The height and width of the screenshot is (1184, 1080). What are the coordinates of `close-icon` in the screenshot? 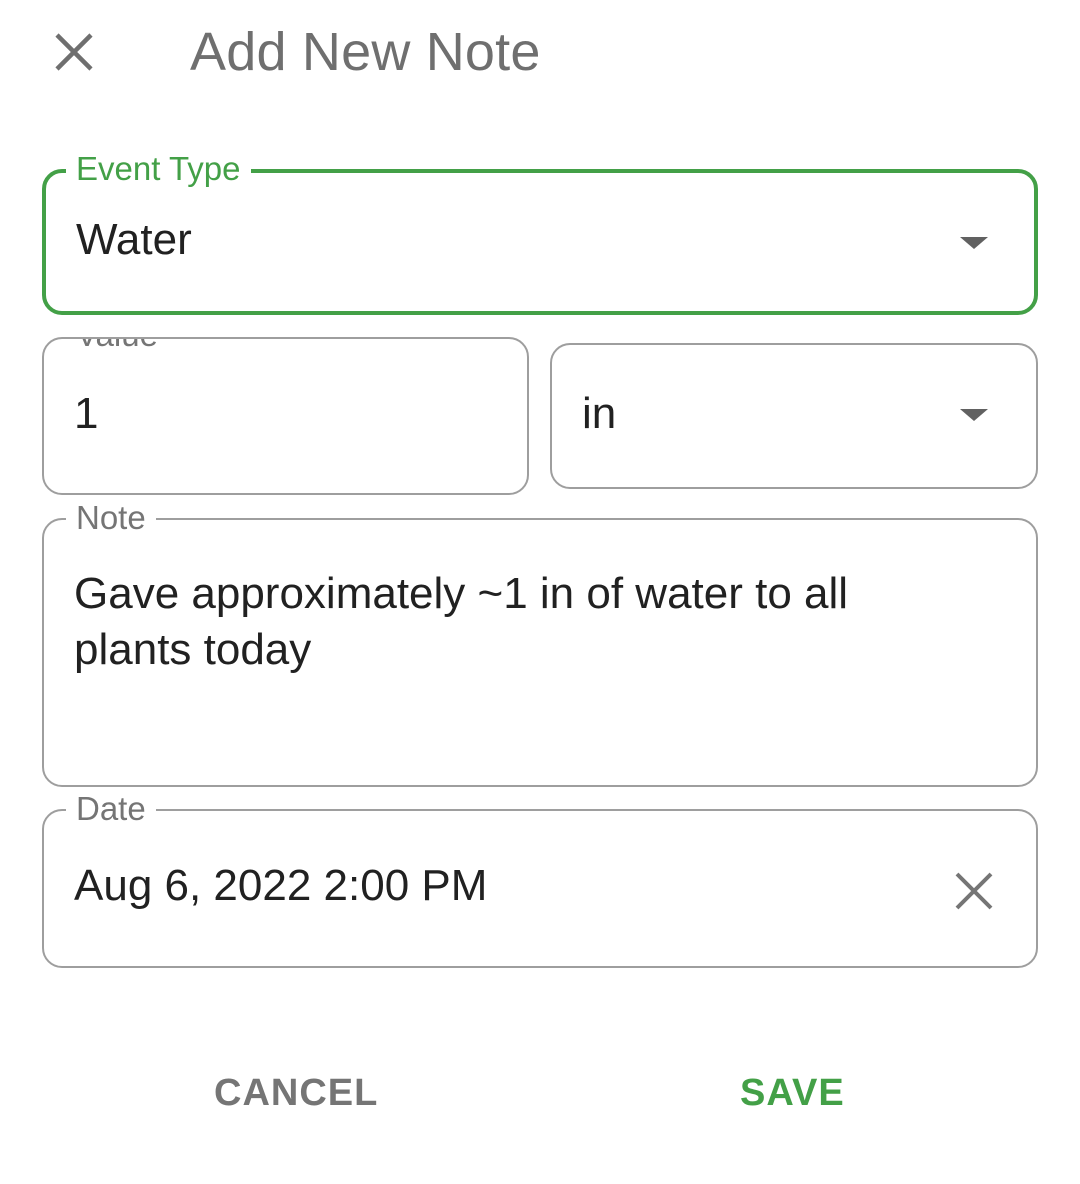 It's located at (74, 52).